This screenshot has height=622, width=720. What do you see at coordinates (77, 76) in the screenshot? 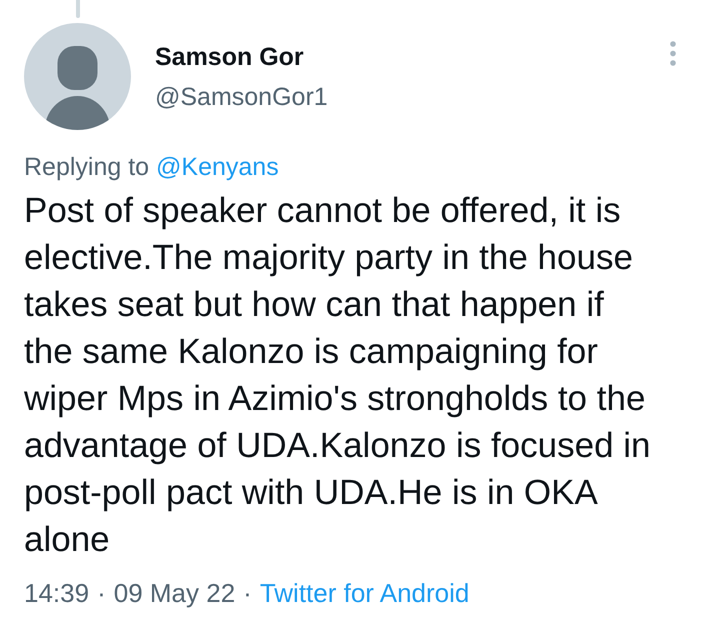
I see `avatar-icon` at bounding box center [77, 76].